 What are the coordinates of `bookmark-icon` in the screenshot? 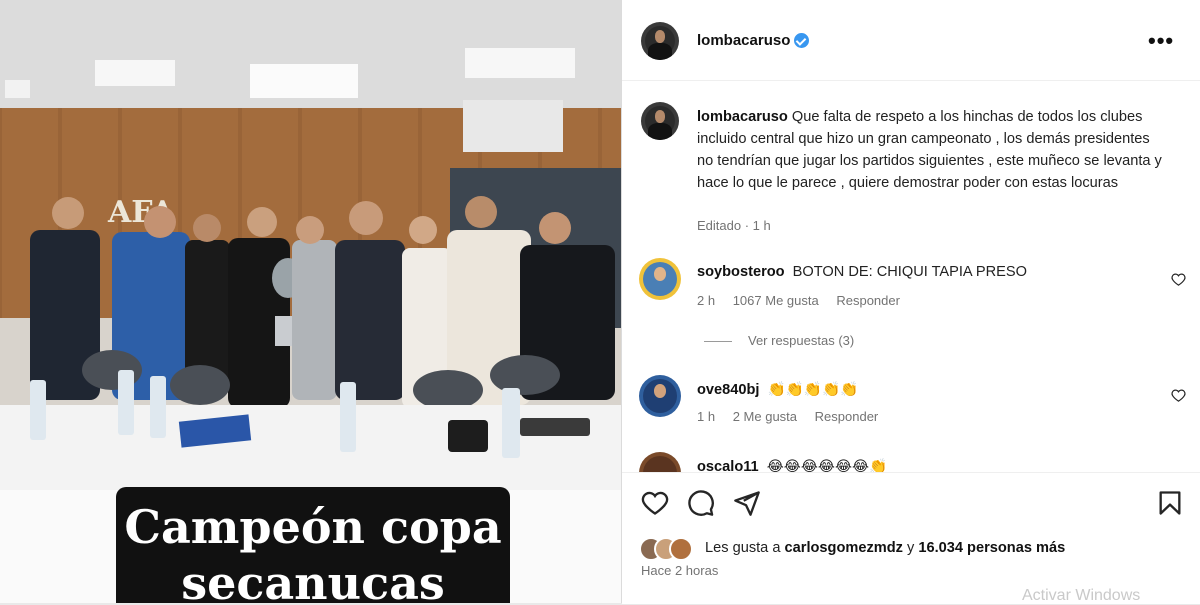 It's located at (1170, 503).